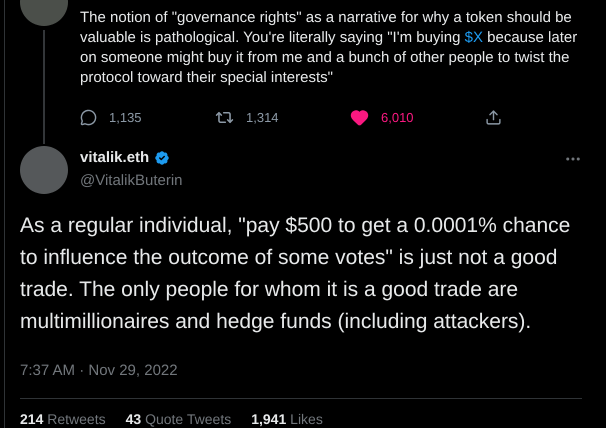 This screenshot has width=606, height=428. What do you see at coordinates (63, 418) in the screenshot?
I see `stat-link: 214 Retweets` at bounding box center [63, 418].